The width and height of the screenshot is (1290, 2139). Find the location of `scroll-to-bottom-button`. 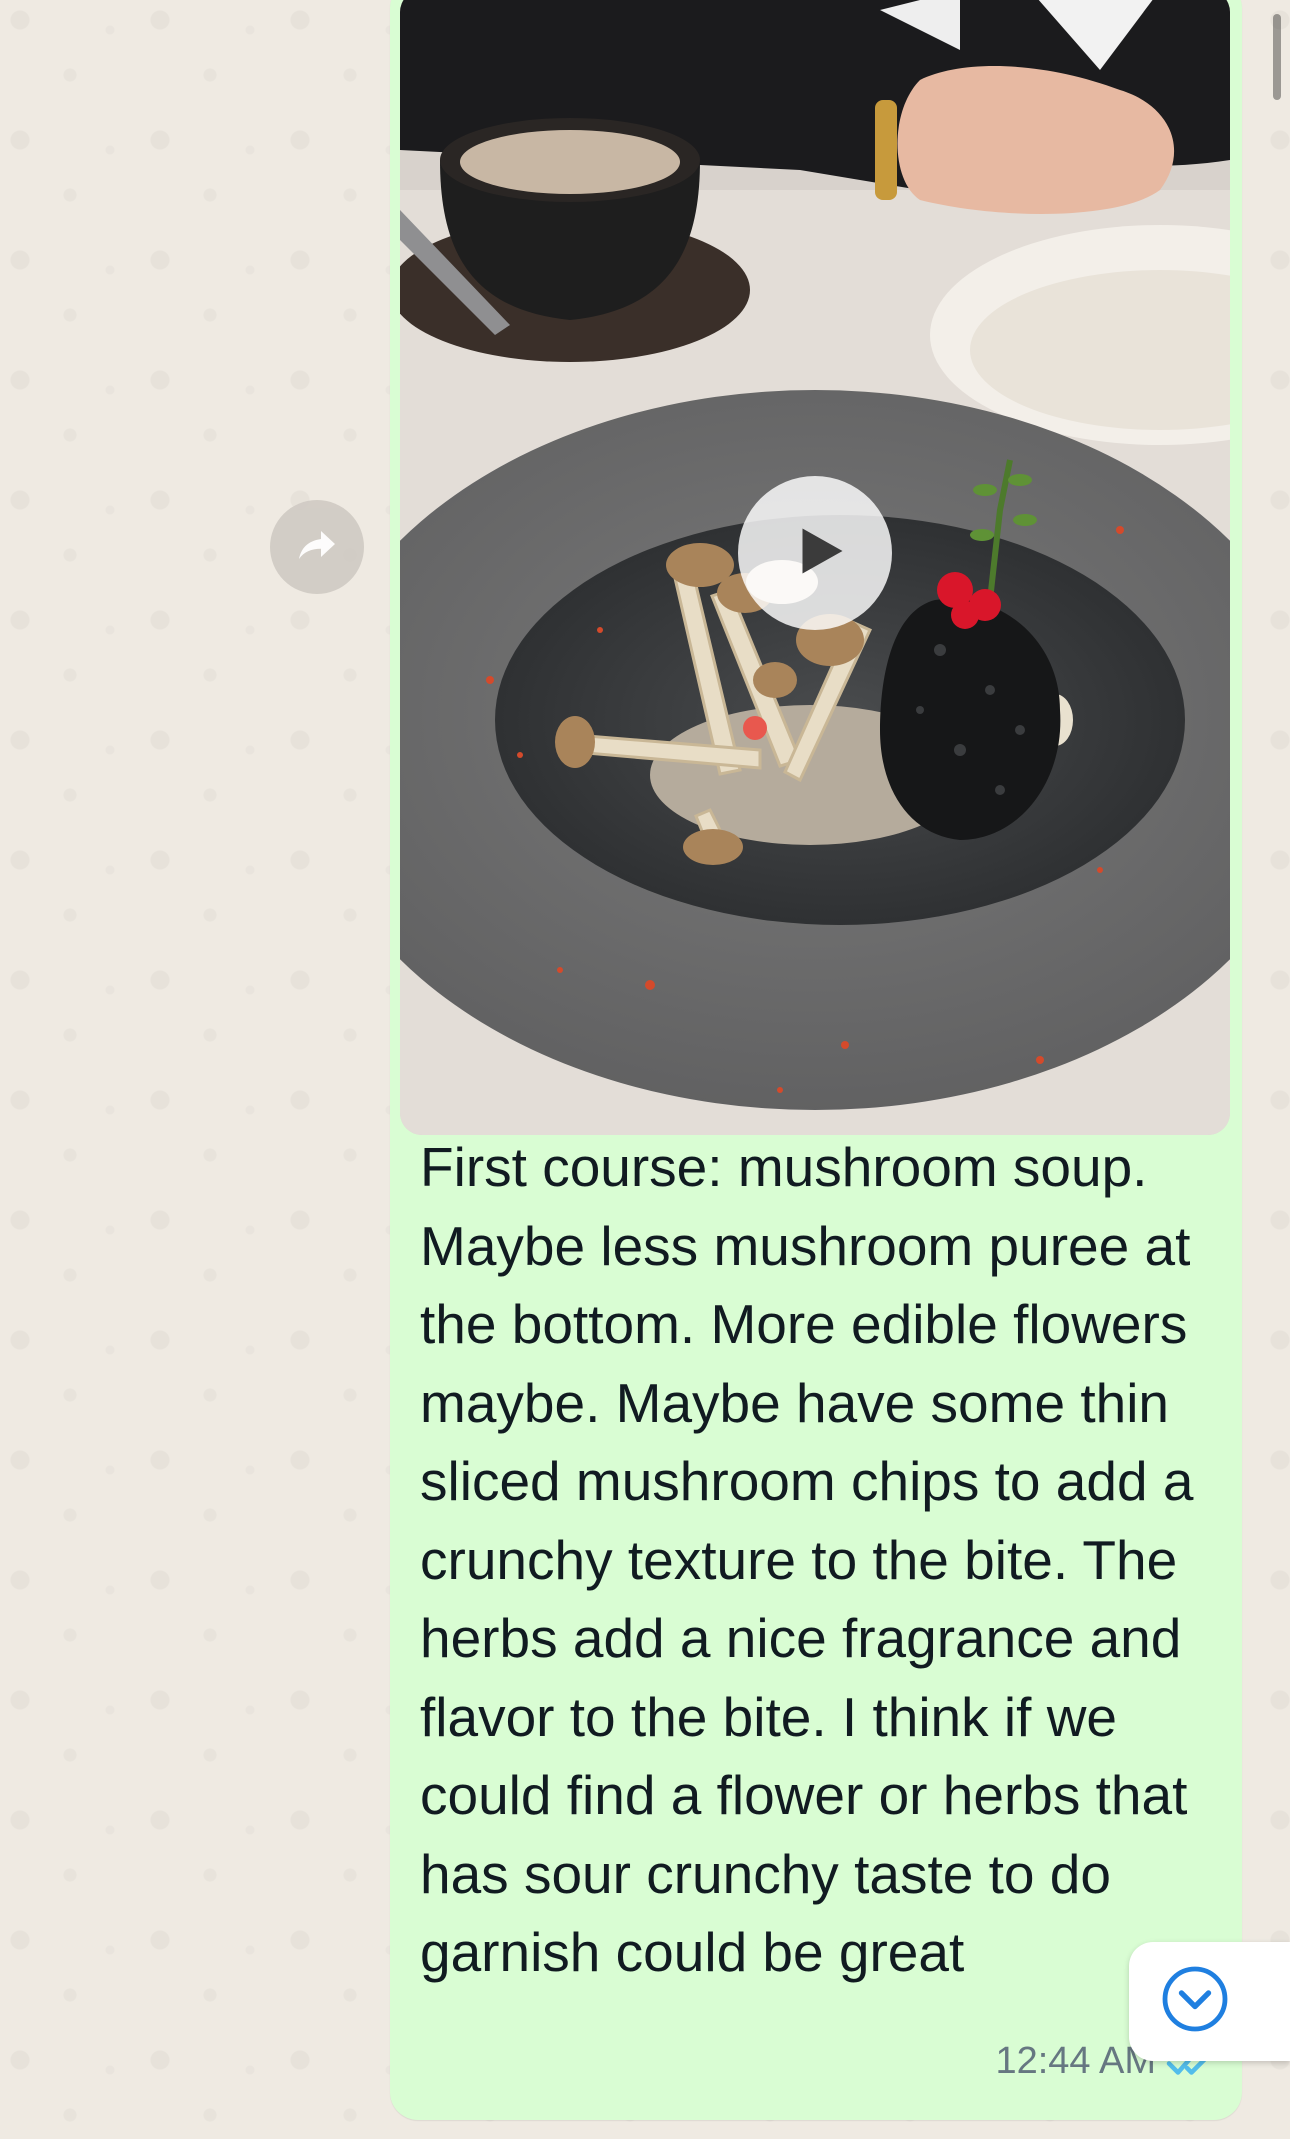

scroll-to-bottom-button is located at coordinates (1209, 2001).